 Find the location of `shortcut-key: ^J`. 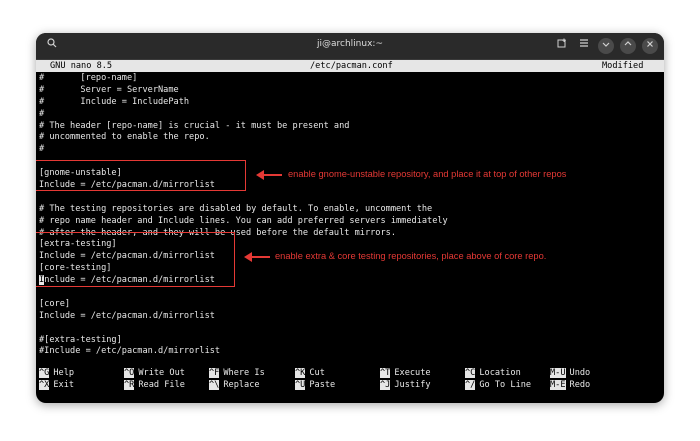

shortcut-key: ^J is located at coordinates (385, 385).